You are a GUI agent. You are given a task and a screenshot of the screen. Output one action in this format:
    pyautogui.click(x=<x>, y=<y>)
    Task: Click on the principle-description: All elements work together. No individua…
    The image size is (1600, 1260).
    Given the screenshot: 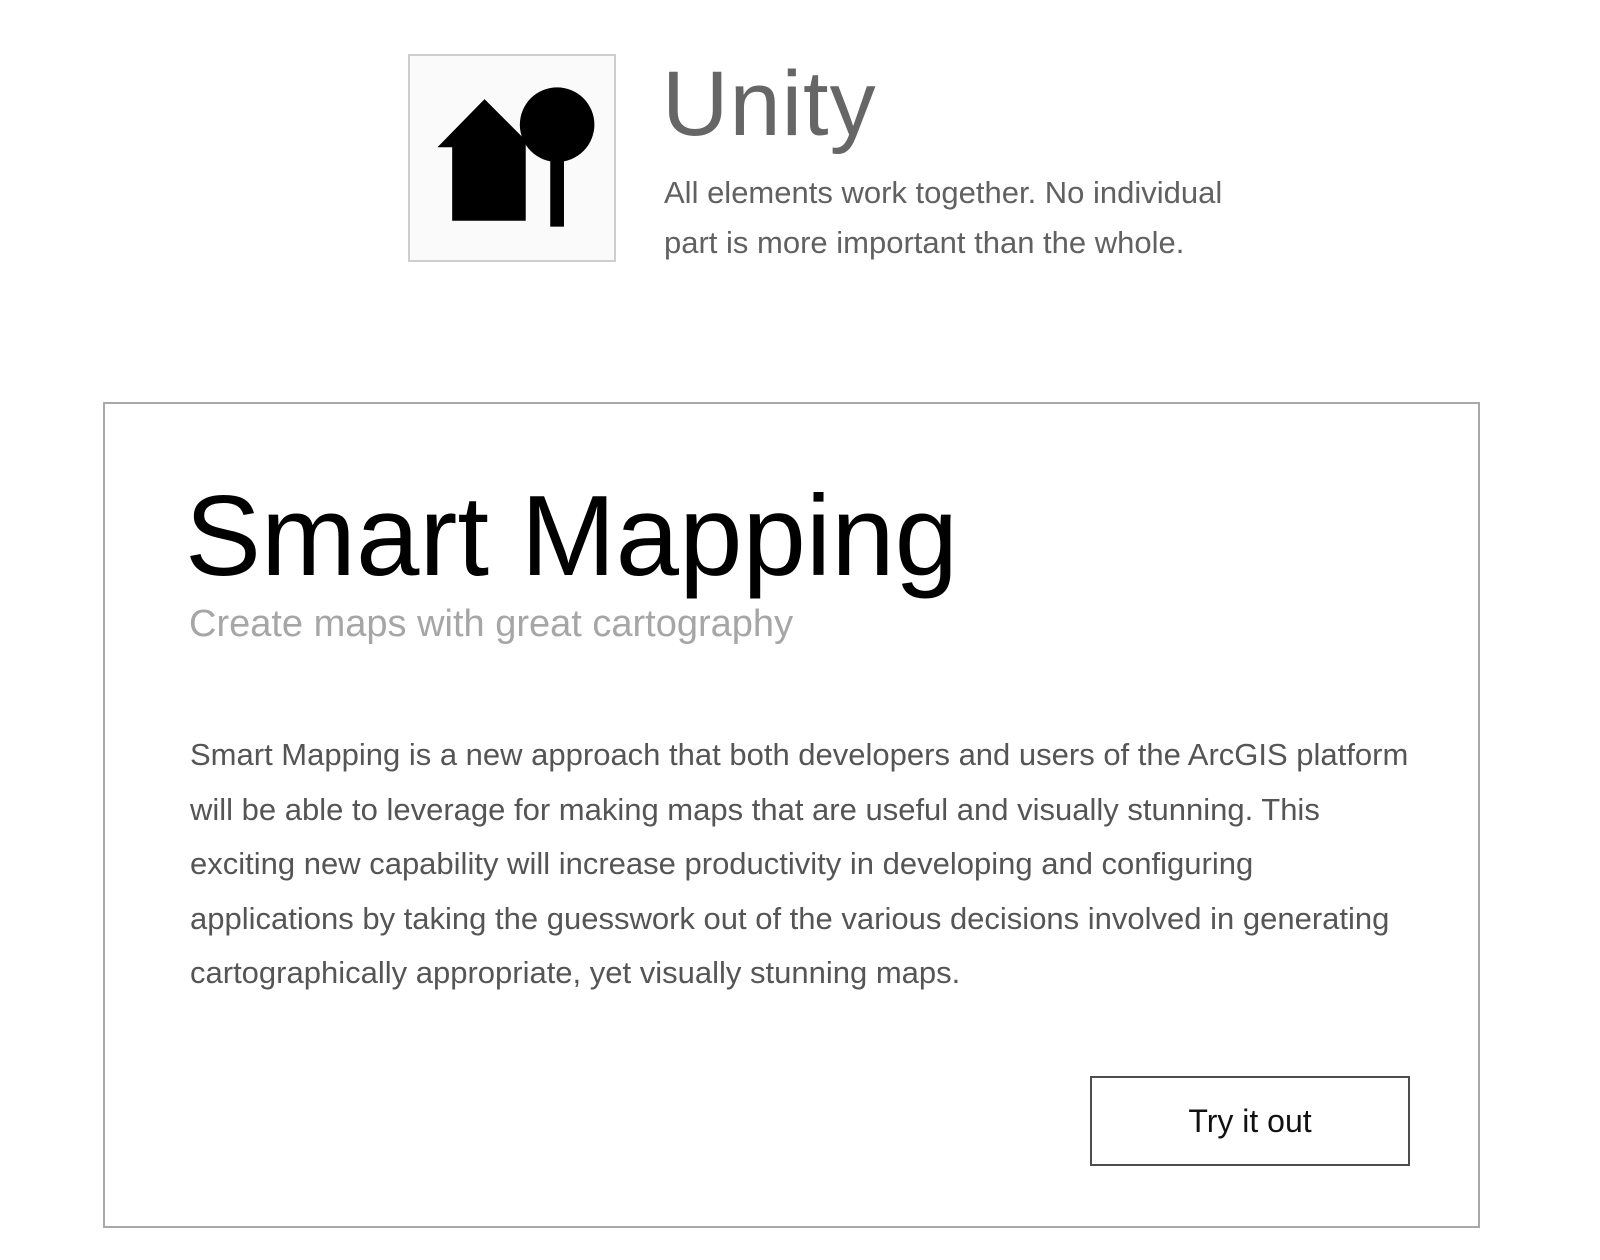 What is the action you would take?
    pyautogui.click(x=943, y=217)
    